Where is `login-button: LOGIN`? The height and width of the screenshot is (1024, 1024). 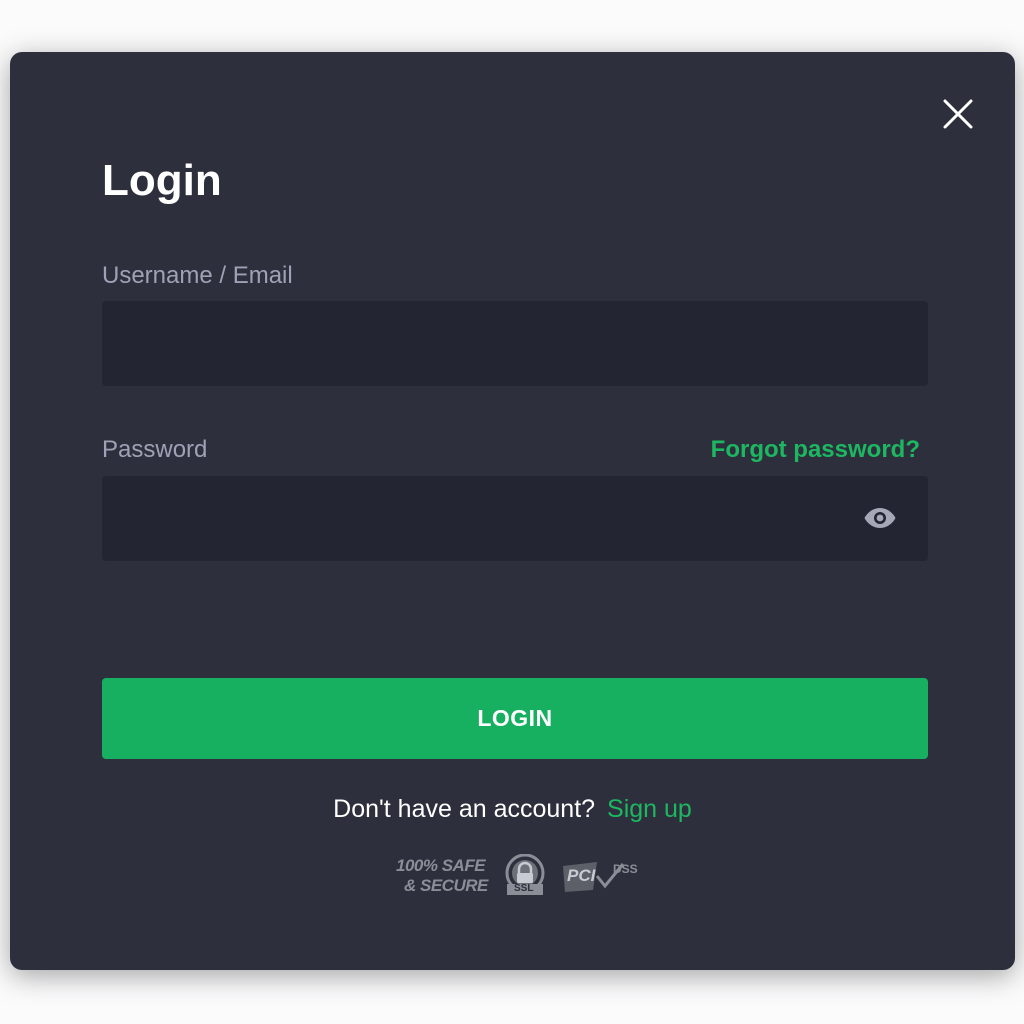 login-button: LOGIN is located at coordinates (515, 718).